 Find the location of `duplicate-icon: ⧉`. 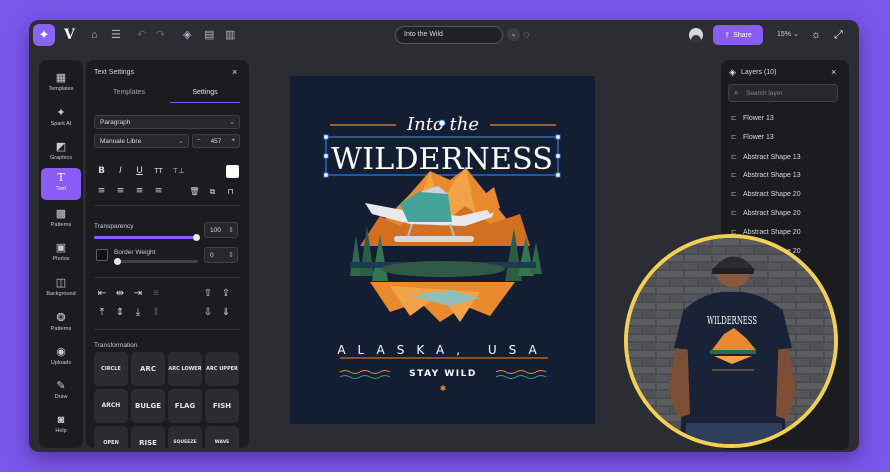

duplicate-icon: ⧉ is located at coordinates (212, 191).